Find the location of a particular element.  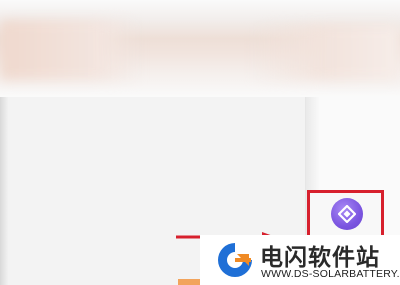

watermark-url: WWW.DS-SOLARBATTERY.COM is located at coordinates (330, 274).